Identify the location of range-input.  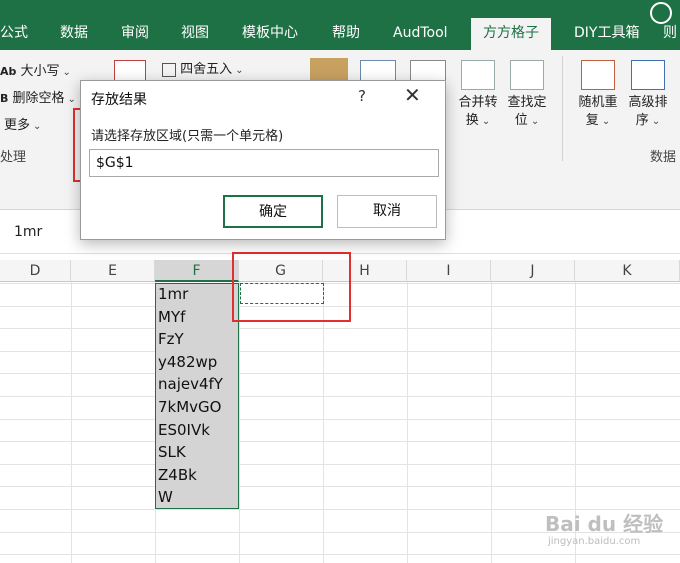
(264, 163).